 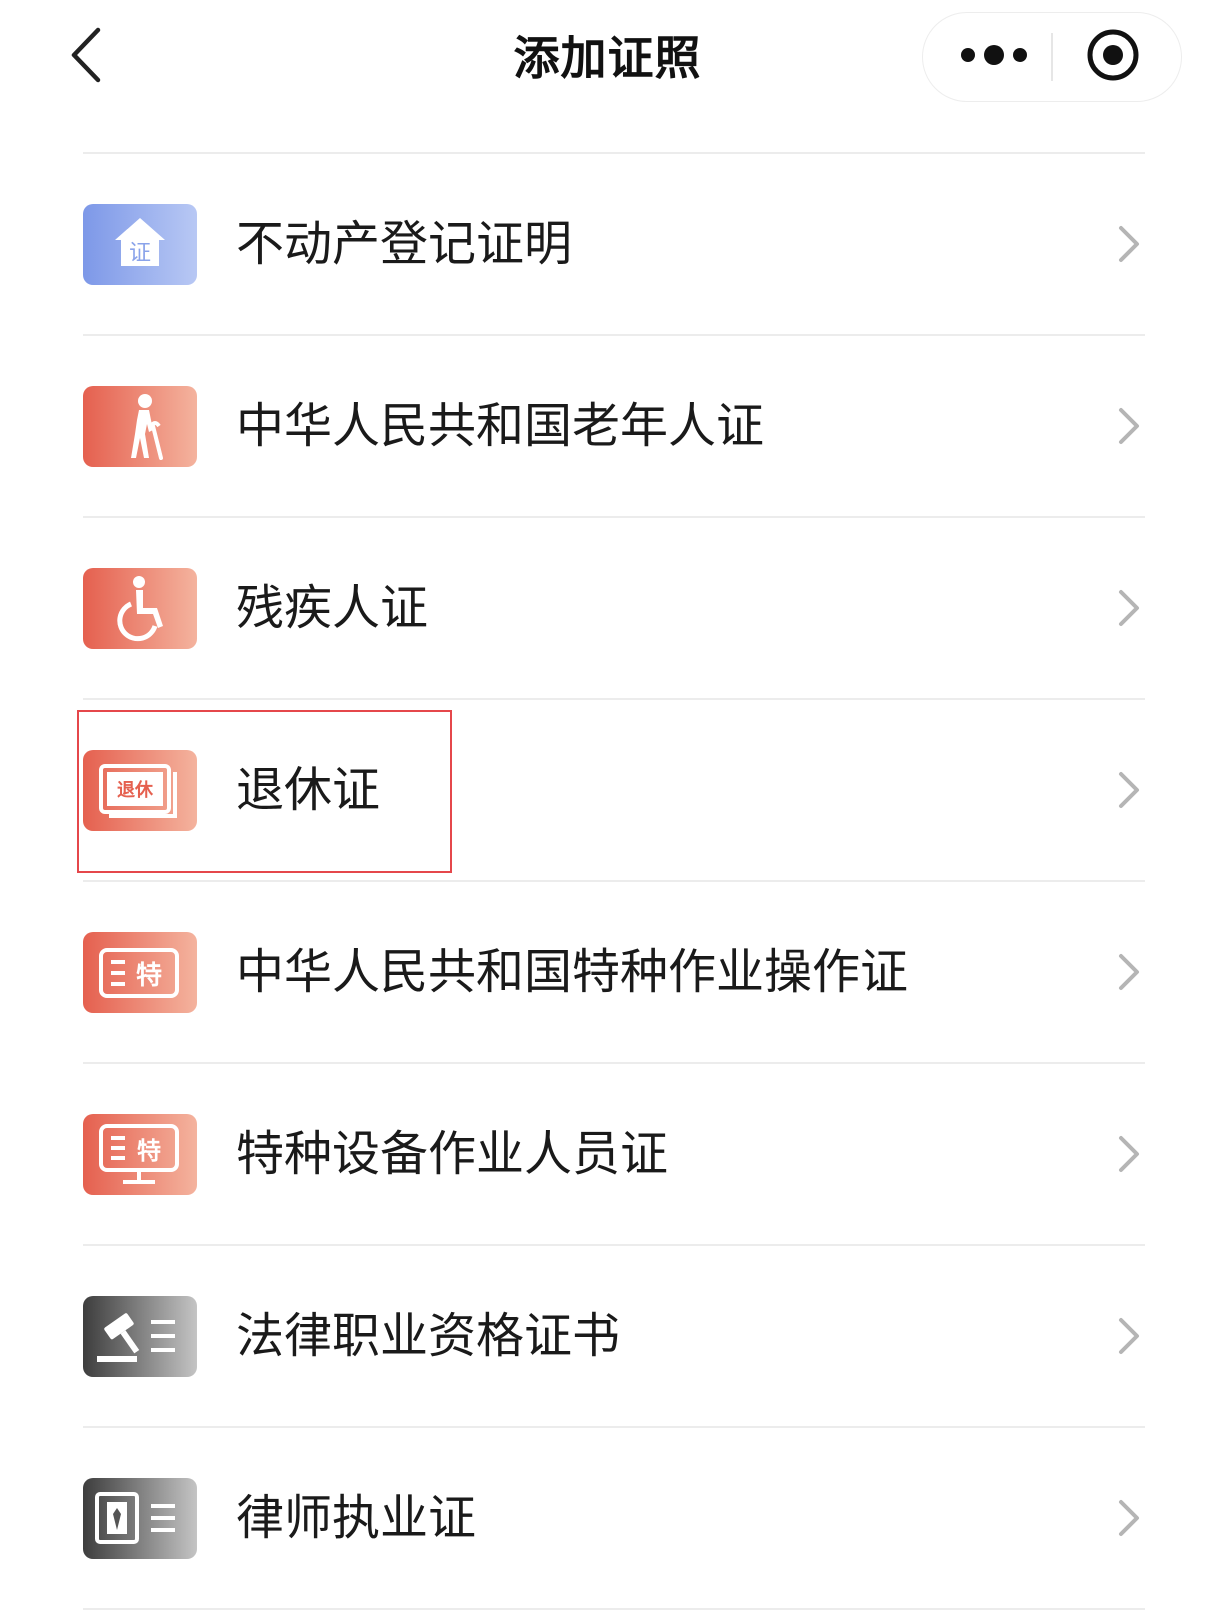 What do you see at coordinates (356, 1518) in the screenshot?
I see `item-label: 律师执业证` at bounding box center [356, 1518].